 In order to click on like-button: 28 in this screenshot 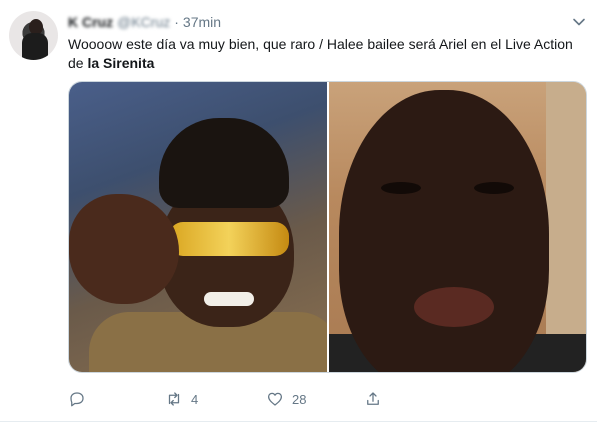, I will do `click(286, 399)`.